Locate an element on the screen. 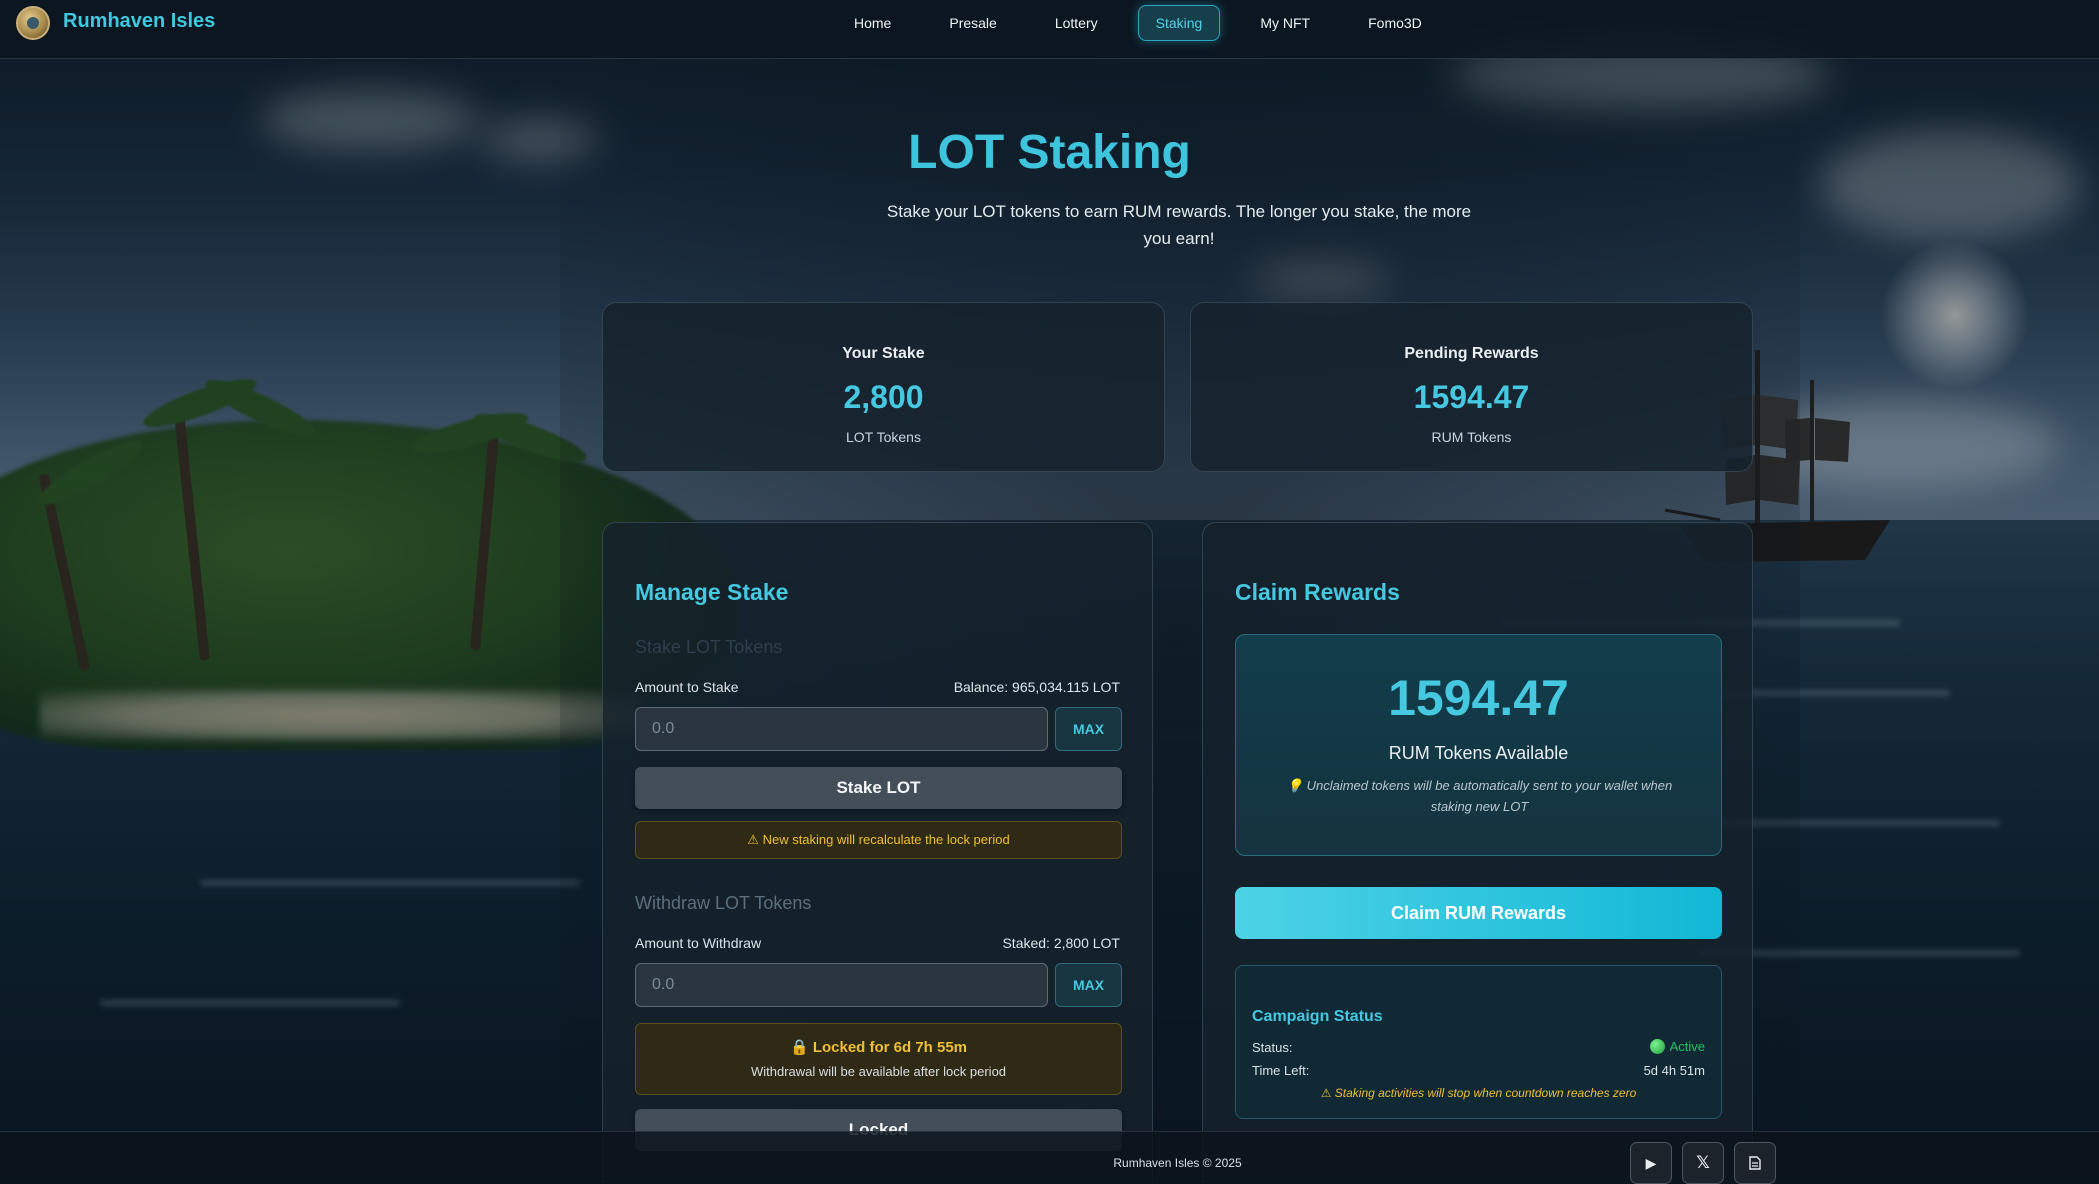 The image size is (2099, 1184). brand-logo-icon is located at coordinates (33, 23).